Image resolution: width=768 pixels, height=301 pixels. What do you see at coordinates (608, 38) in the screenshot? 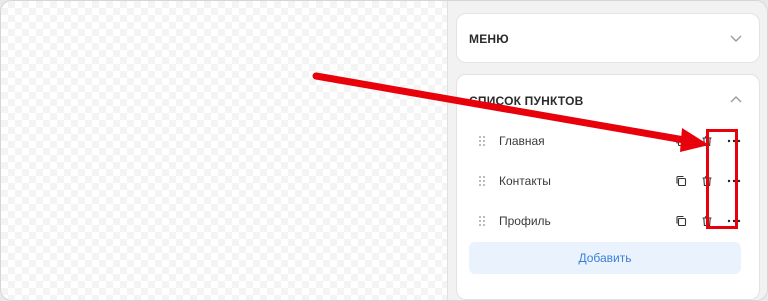
I see `menu-section: МЕНЮ` at bounding box center [608, 38].